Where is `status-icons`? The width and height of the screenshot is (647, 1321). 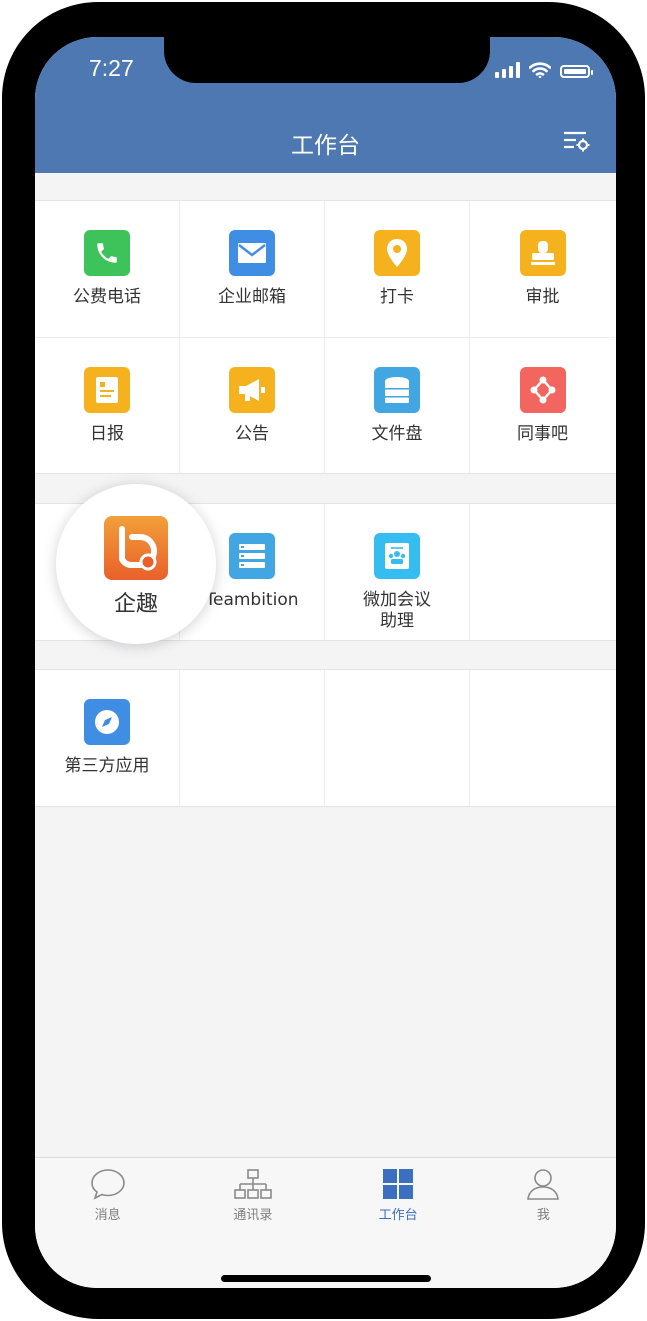
status-icons is located at coordinates (544, 70).